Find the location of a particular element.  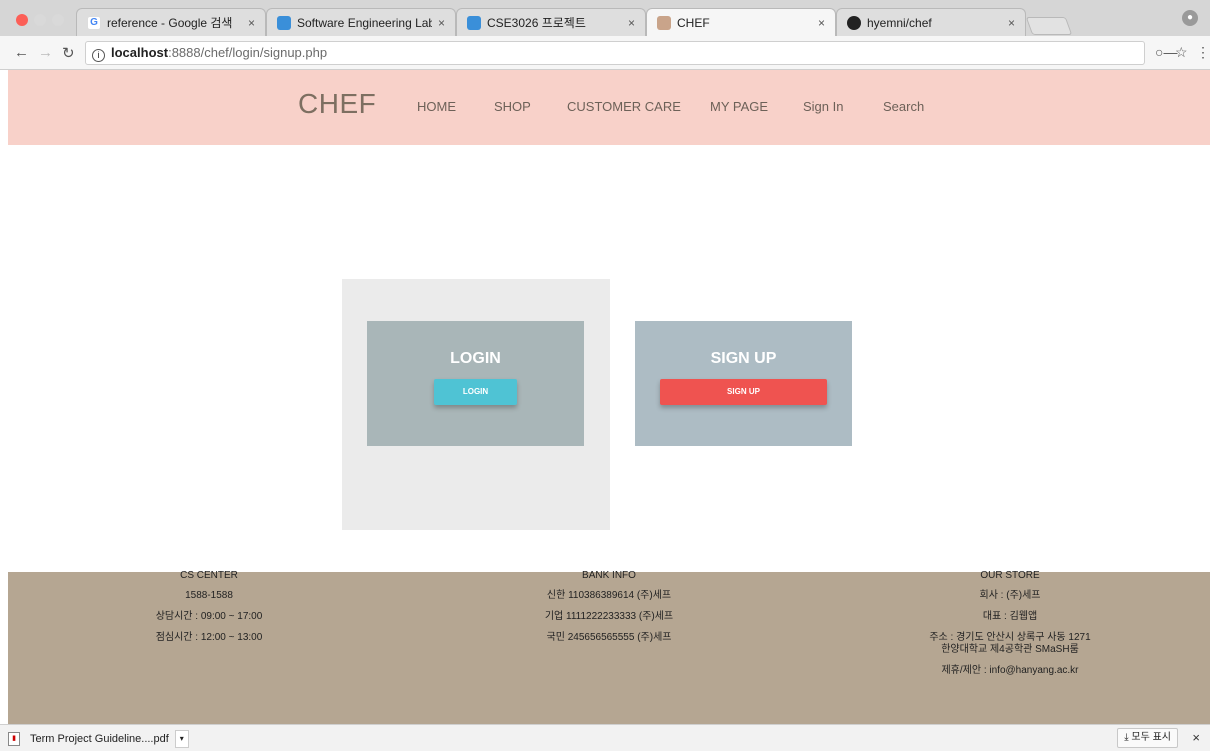

footer-text: 회사 : (주)세프 is located at coordinates (1010, 595).